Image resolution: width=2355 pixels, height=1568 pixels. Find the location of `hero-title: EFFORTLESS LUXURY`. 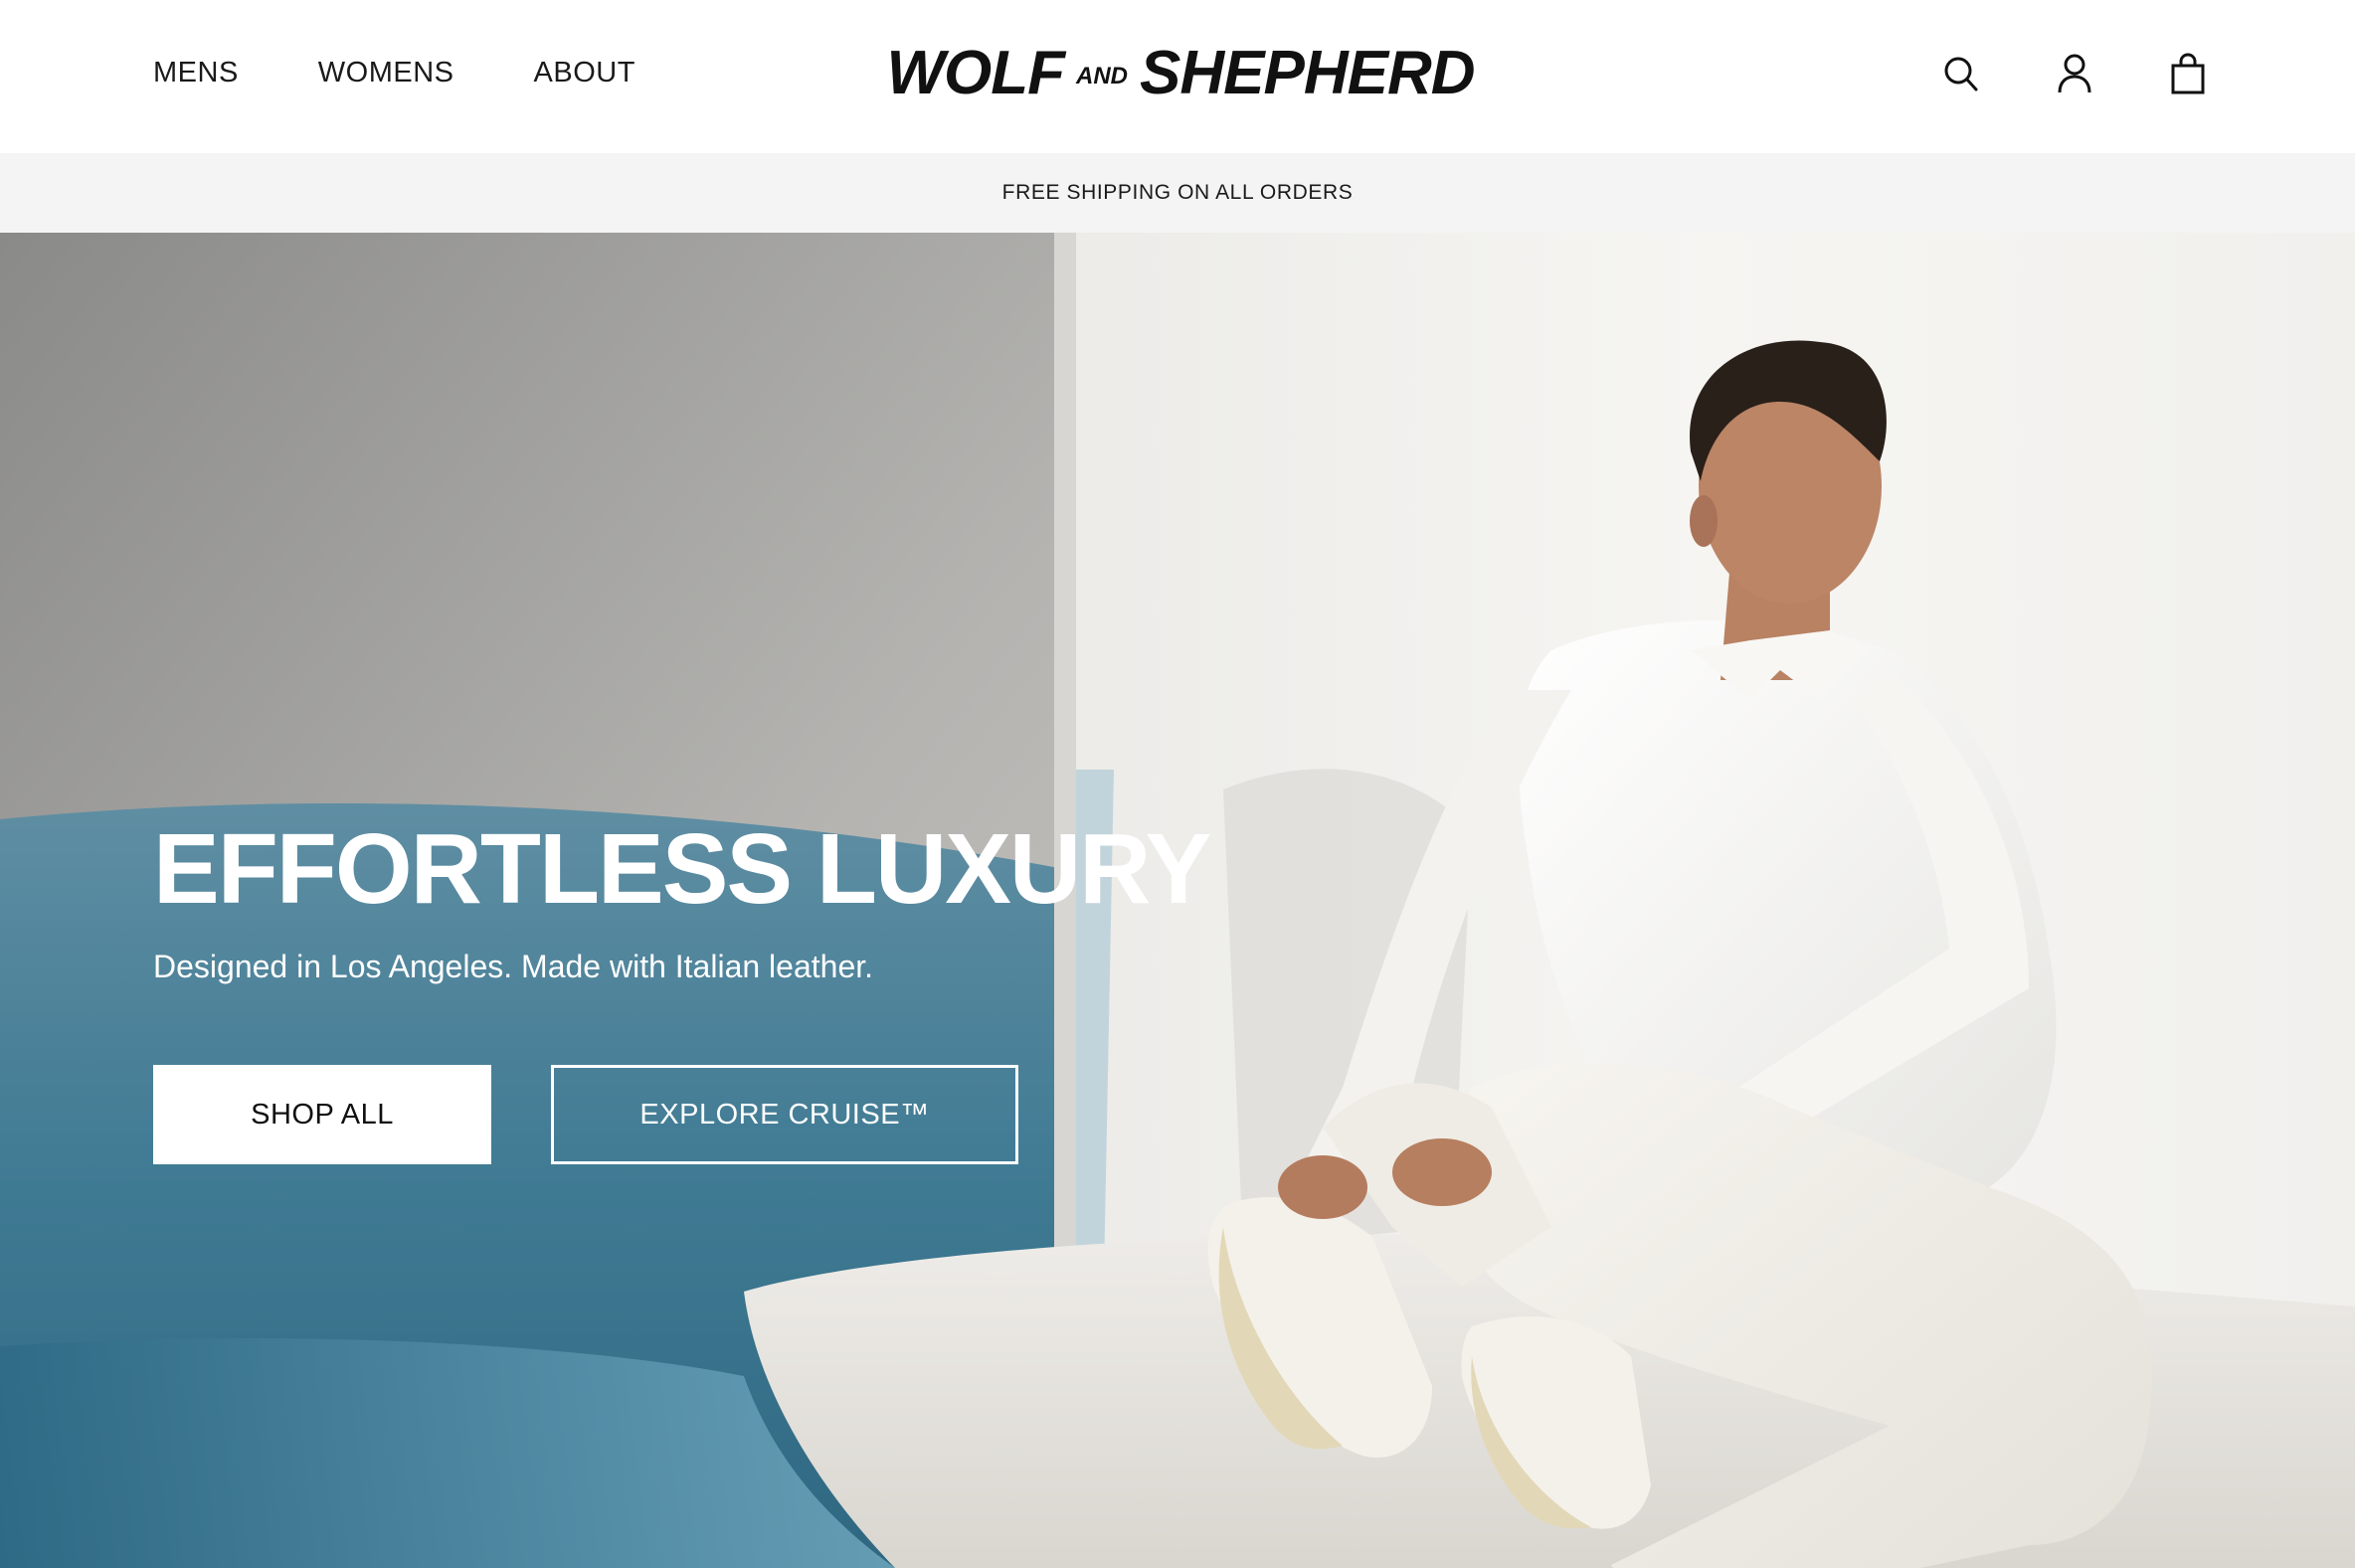

hero-title: EFFORTLESS LUXURY is located at coordinates (682, 869).